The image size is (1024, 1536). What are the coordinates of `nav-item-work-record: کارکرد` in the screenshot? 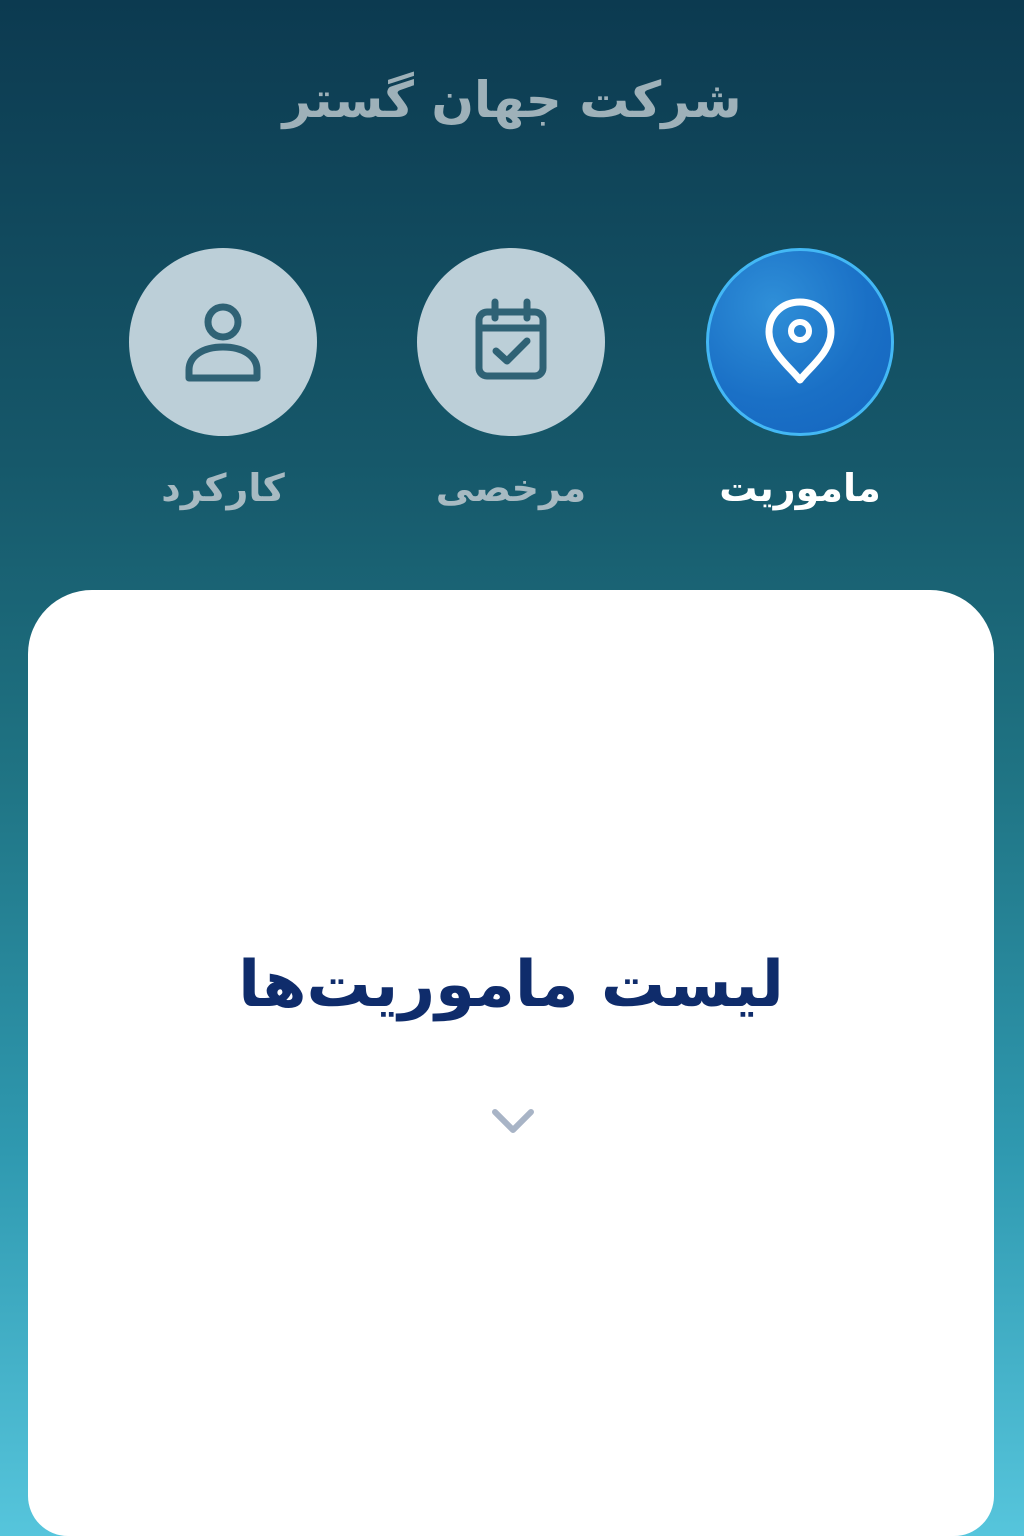 It's located at (224, 388).